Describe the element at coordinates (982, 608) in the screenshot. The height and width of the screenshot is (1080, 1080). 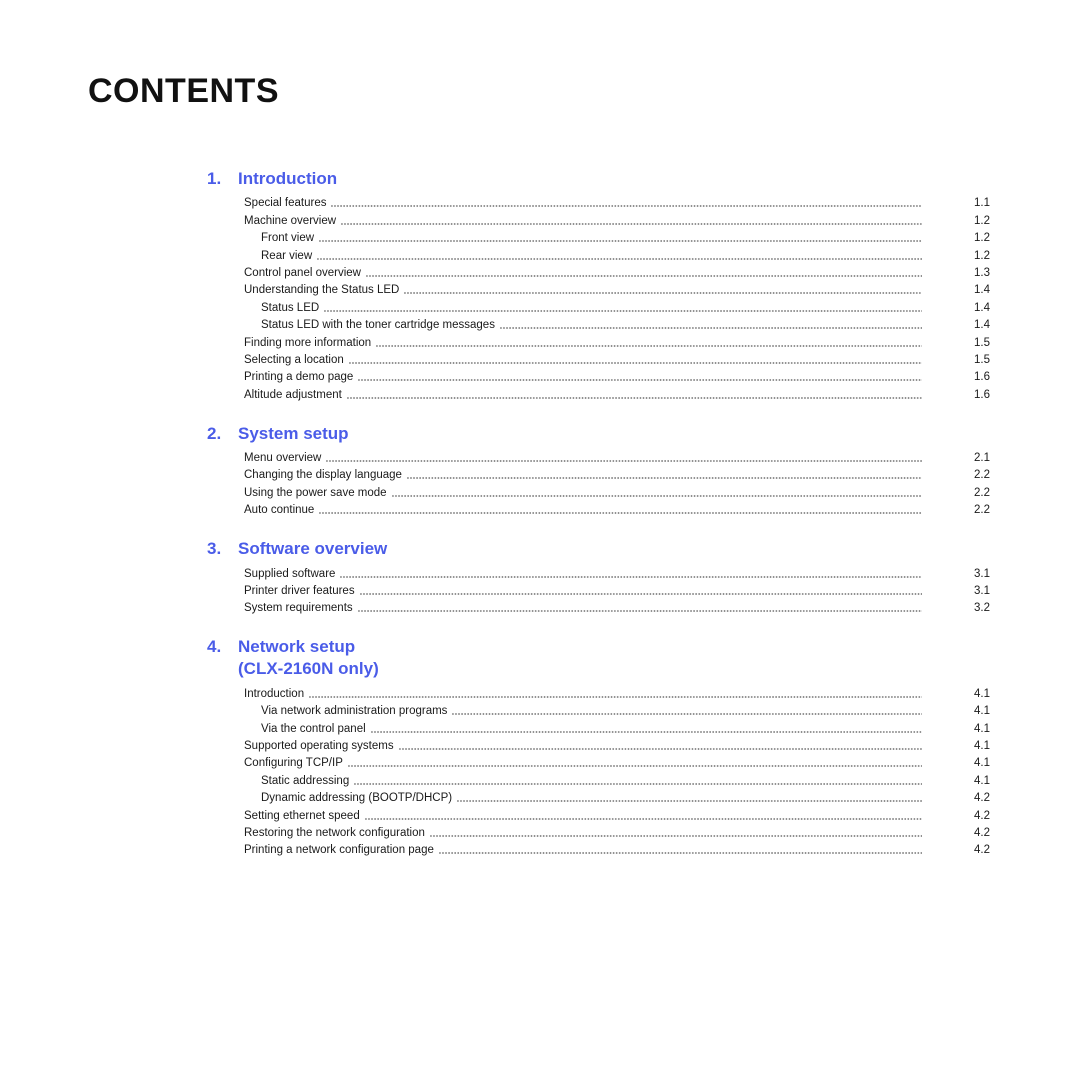
I see `toc-entry-page-number: 3.2` at that location.